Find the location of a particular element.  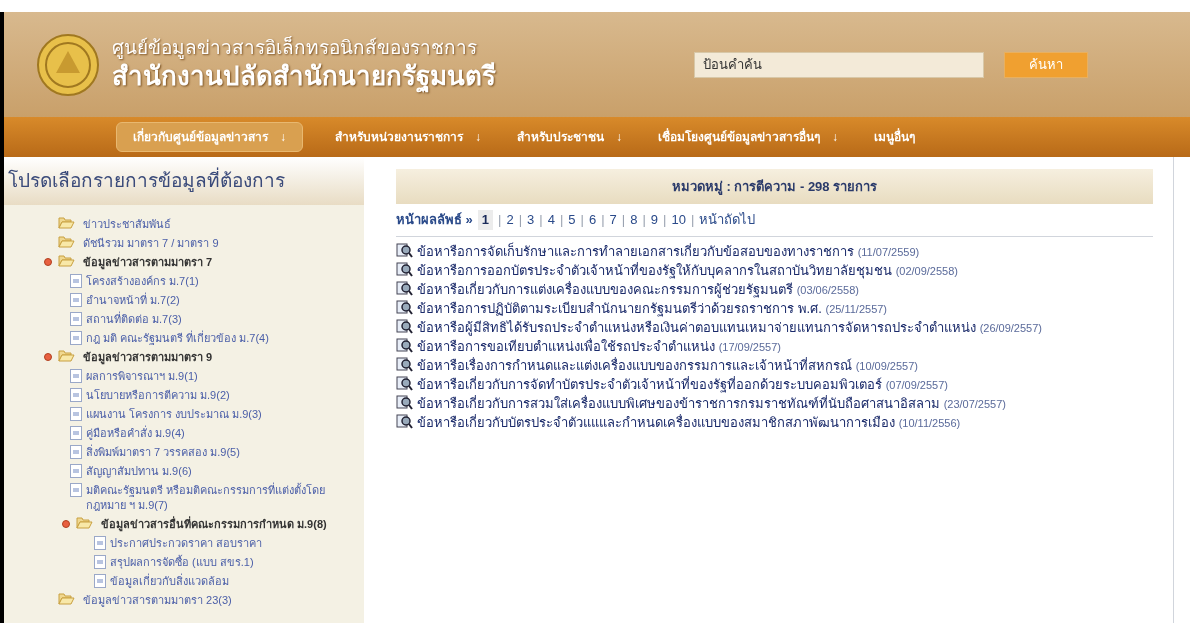

folder-link: ข้อมูลข่าวสารอื่นที่คณะกรรมการกำหนด ม.9(8) is located at coordinates (214, 524).